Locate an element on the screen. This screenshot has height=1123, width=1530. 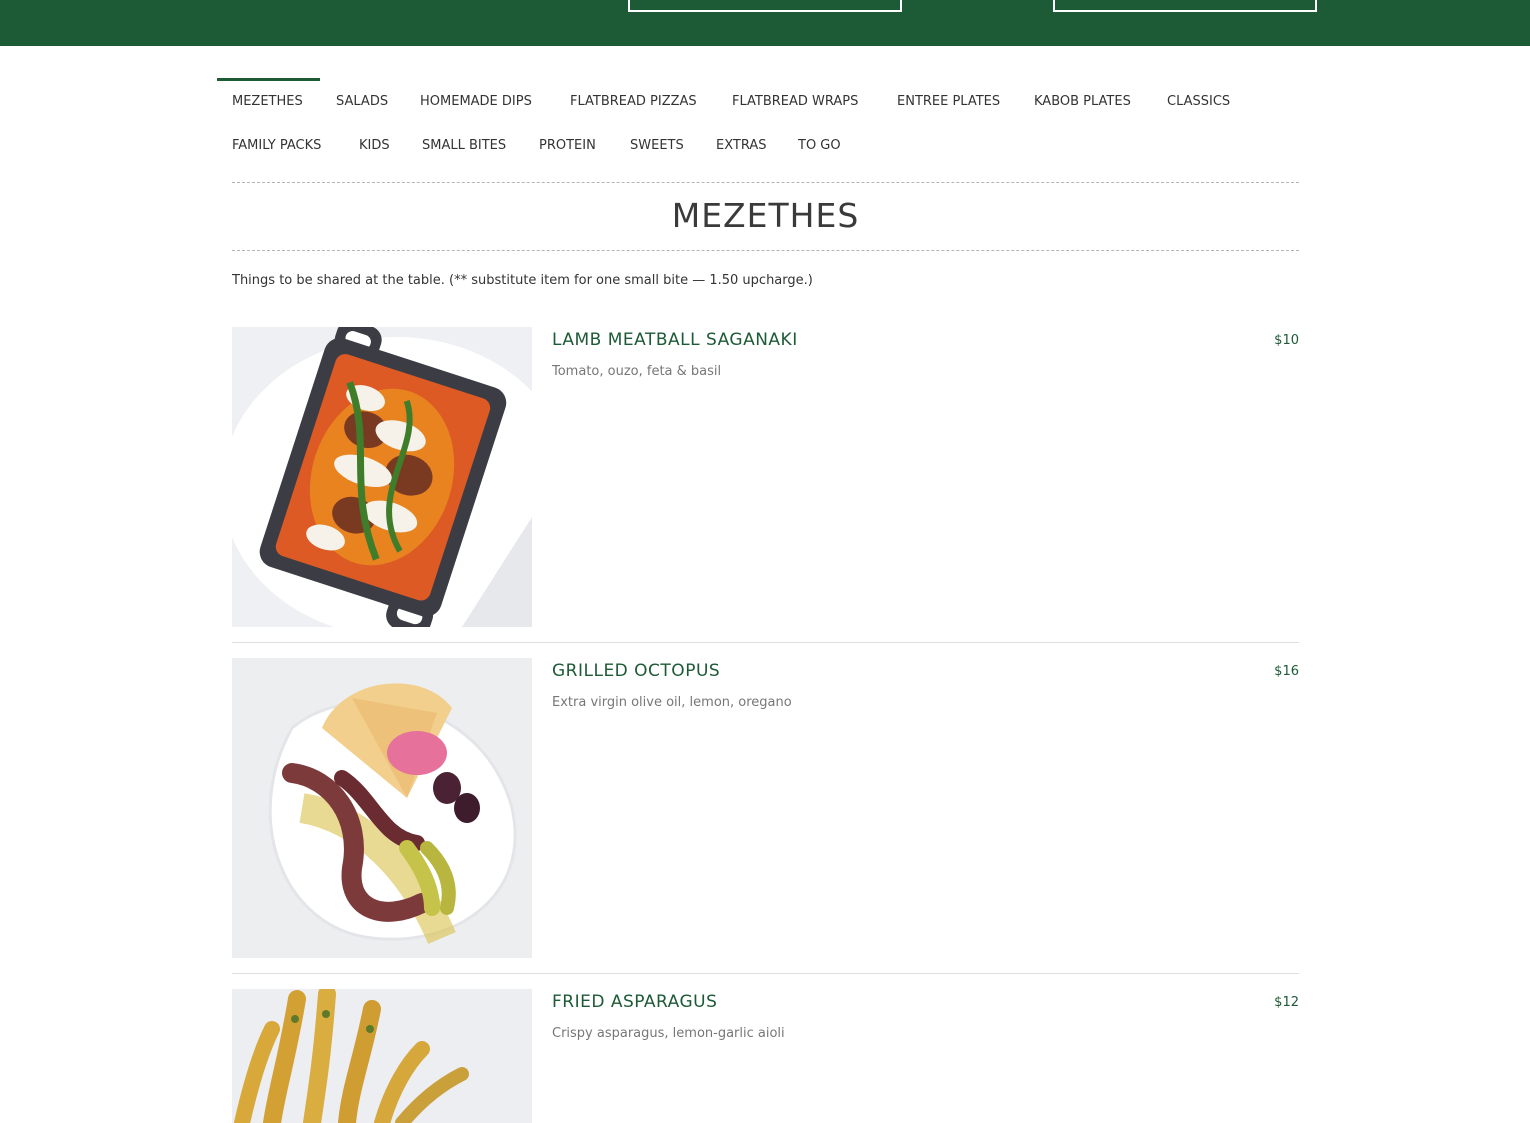
item-description: Tomato, ouzo, feta & basil is located at coordinates (637, 371).